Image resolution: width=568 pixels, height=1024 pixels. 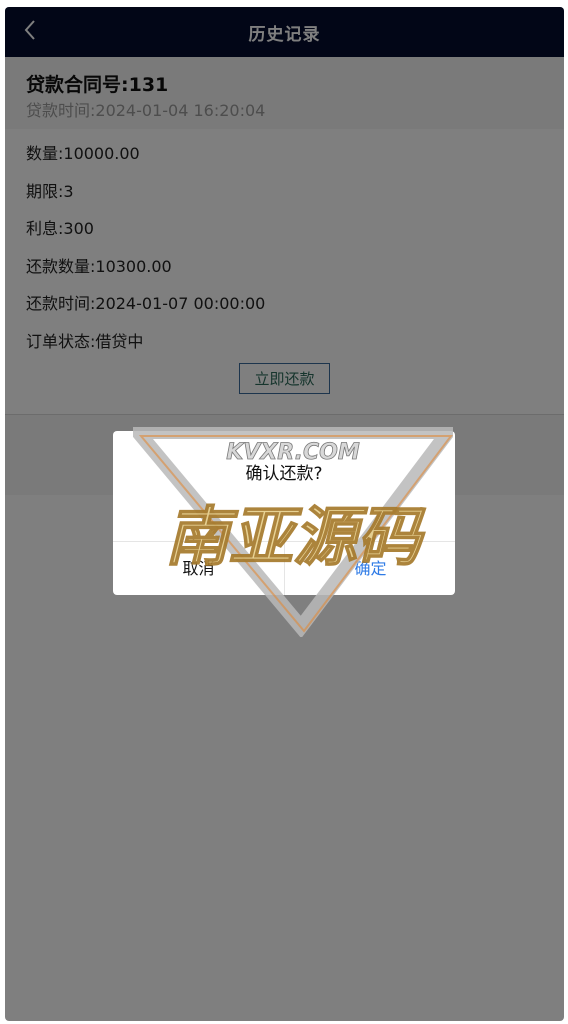 I want to click on dialog-message: 确认还款?, so click(x=284, y=474).